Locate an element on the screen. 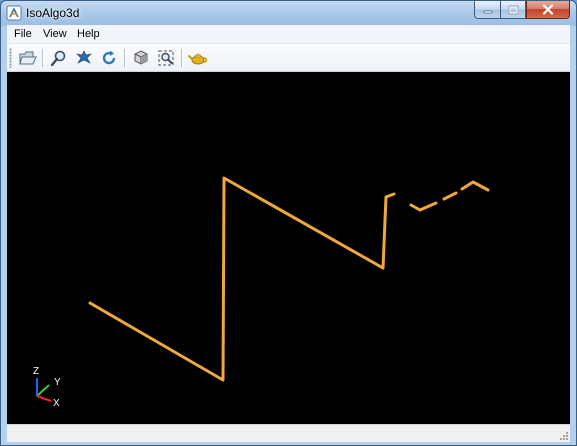 The width and height of the screenshot is (577, 446). zoom-button is located at coordinates (59, 58).